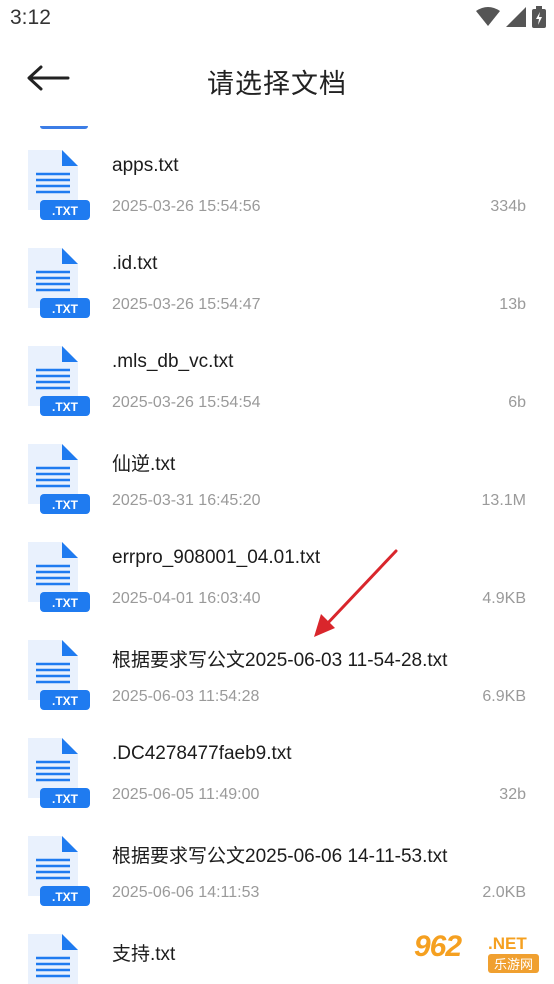 Image resolution: width=554 pixels, height=984 pixels. What do you see at coordinates (280, 660) in the screenshot?
I see `file-name: 根据要求写公文2025-06-03 11-54-28.txt` at bounding box center [280, 660].